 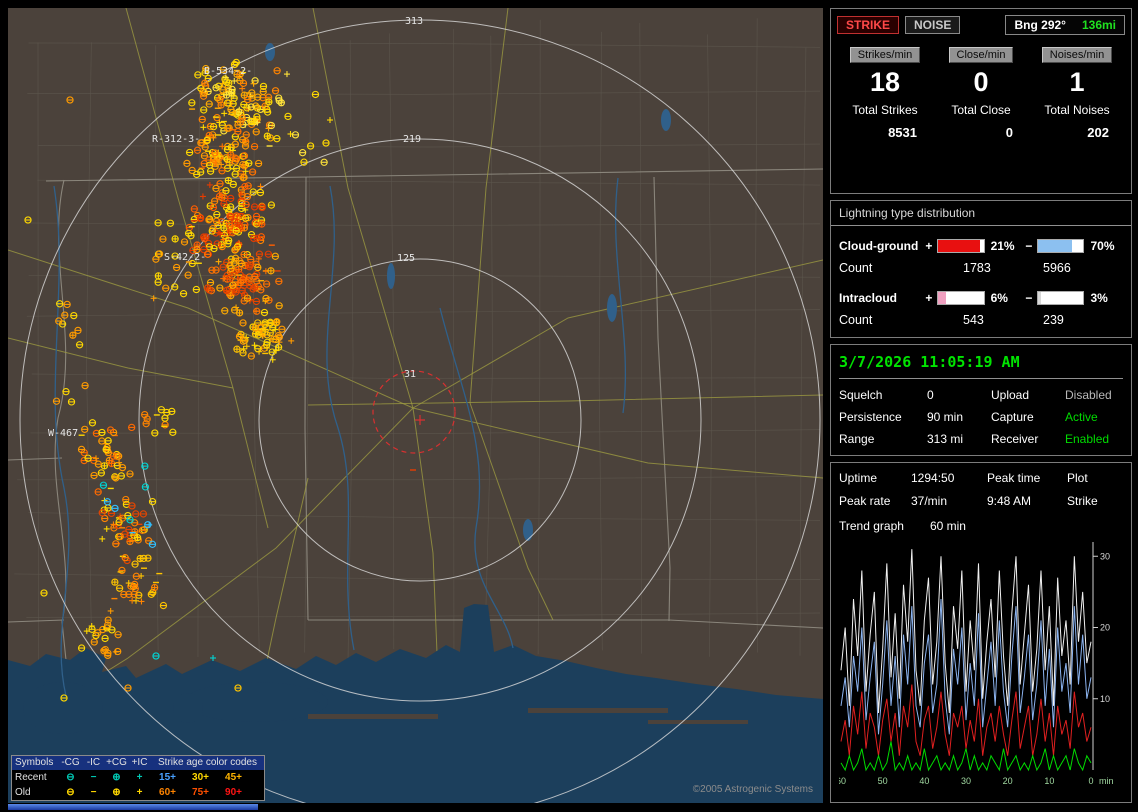 What do you see at coordinates (1077, 478) in the screenshot?
I see `plot-label: Plot` at bounding box center [1077, 478].